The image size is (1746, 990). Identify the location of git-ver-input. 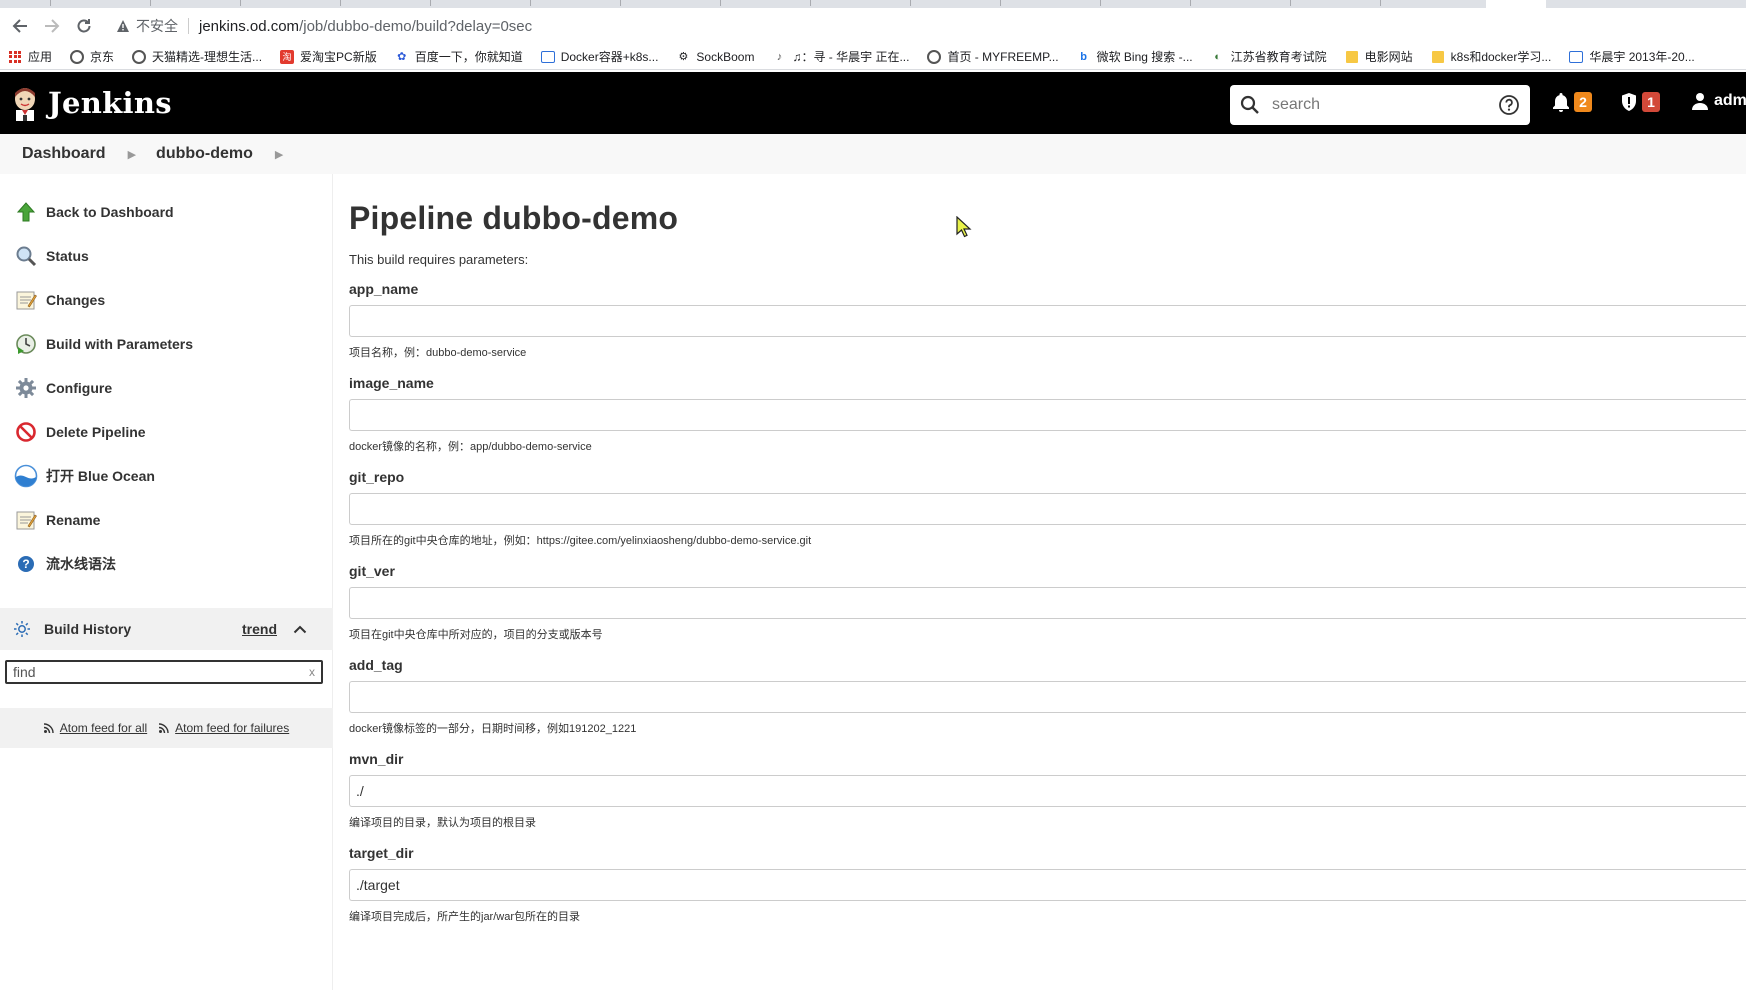
(1047, 603).